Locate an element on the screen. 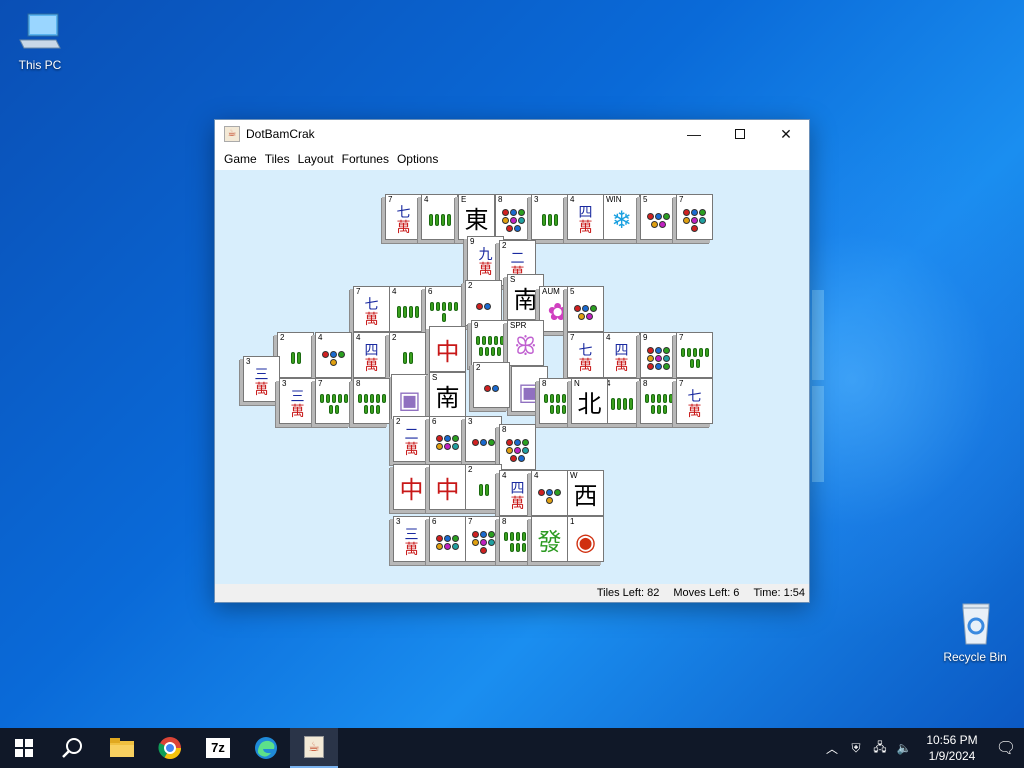  tile-face: 七萬 is located at coordinates (371, 312).